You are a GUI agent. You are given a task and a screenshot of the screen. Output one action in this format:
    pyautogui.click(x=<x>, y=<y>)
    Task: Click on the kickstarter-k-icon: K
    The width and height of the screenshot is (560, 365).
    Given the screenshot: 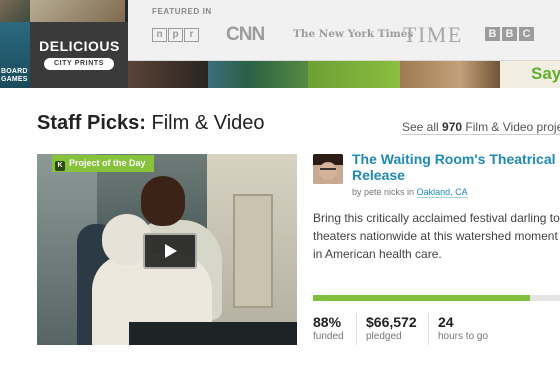 What is the action you would take?
    pyautogui.click(x=60, y=166)
    